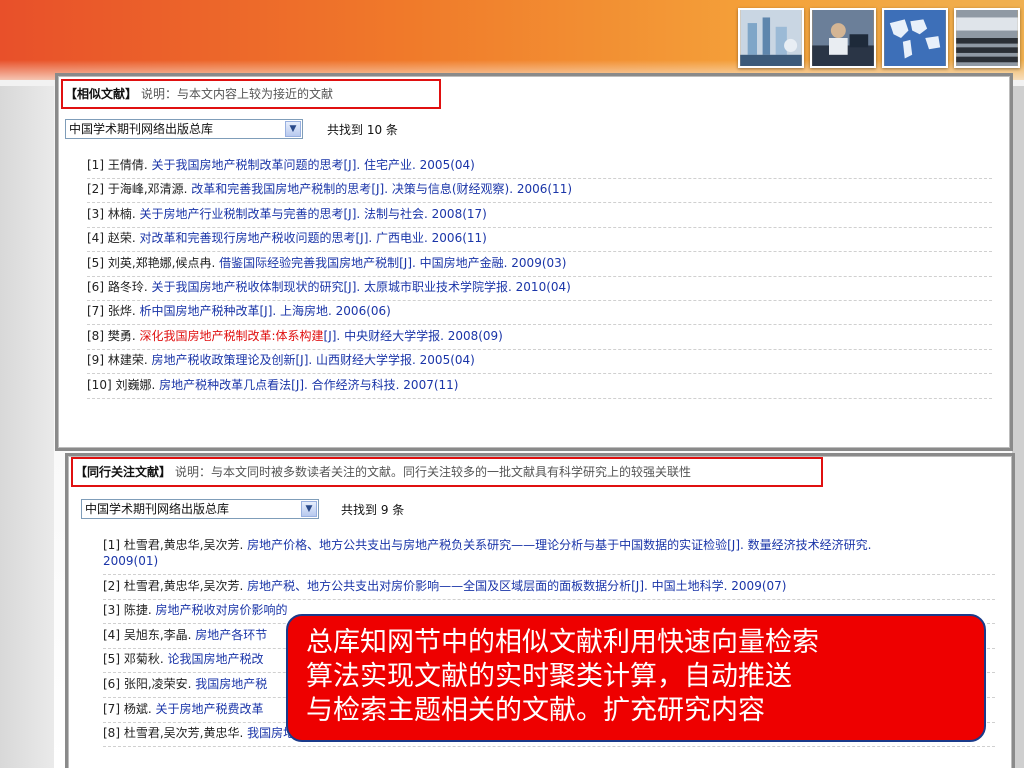  Describe the element at coordinates (209, 709) in the screenshot. I see `reference-title-link: 关于房地产税费改革` at that location.